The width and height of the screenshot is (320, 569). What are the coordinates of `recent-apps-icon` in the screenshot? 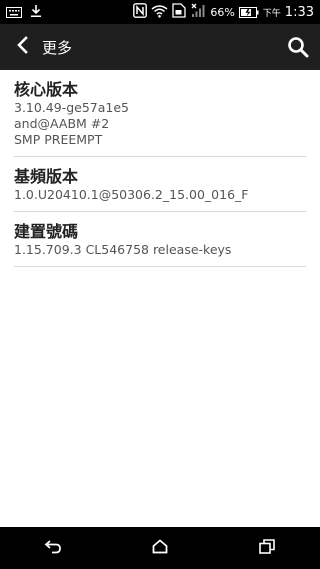 It's located at (266, 548).